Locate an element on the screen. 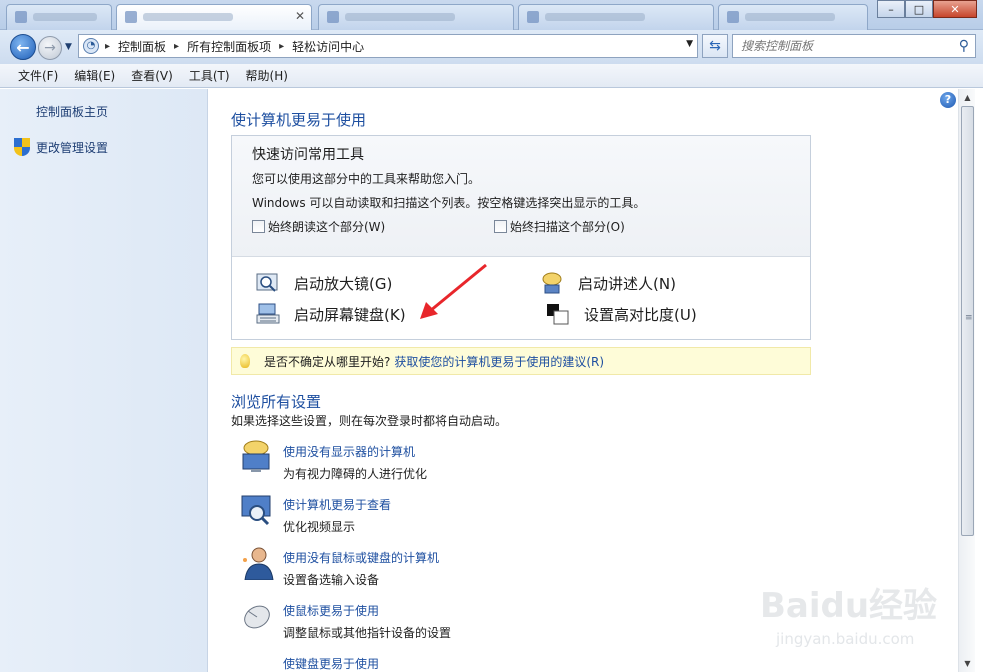  breadcrumb-control-panel: 控制面板 is located at coordinates (142, 46).